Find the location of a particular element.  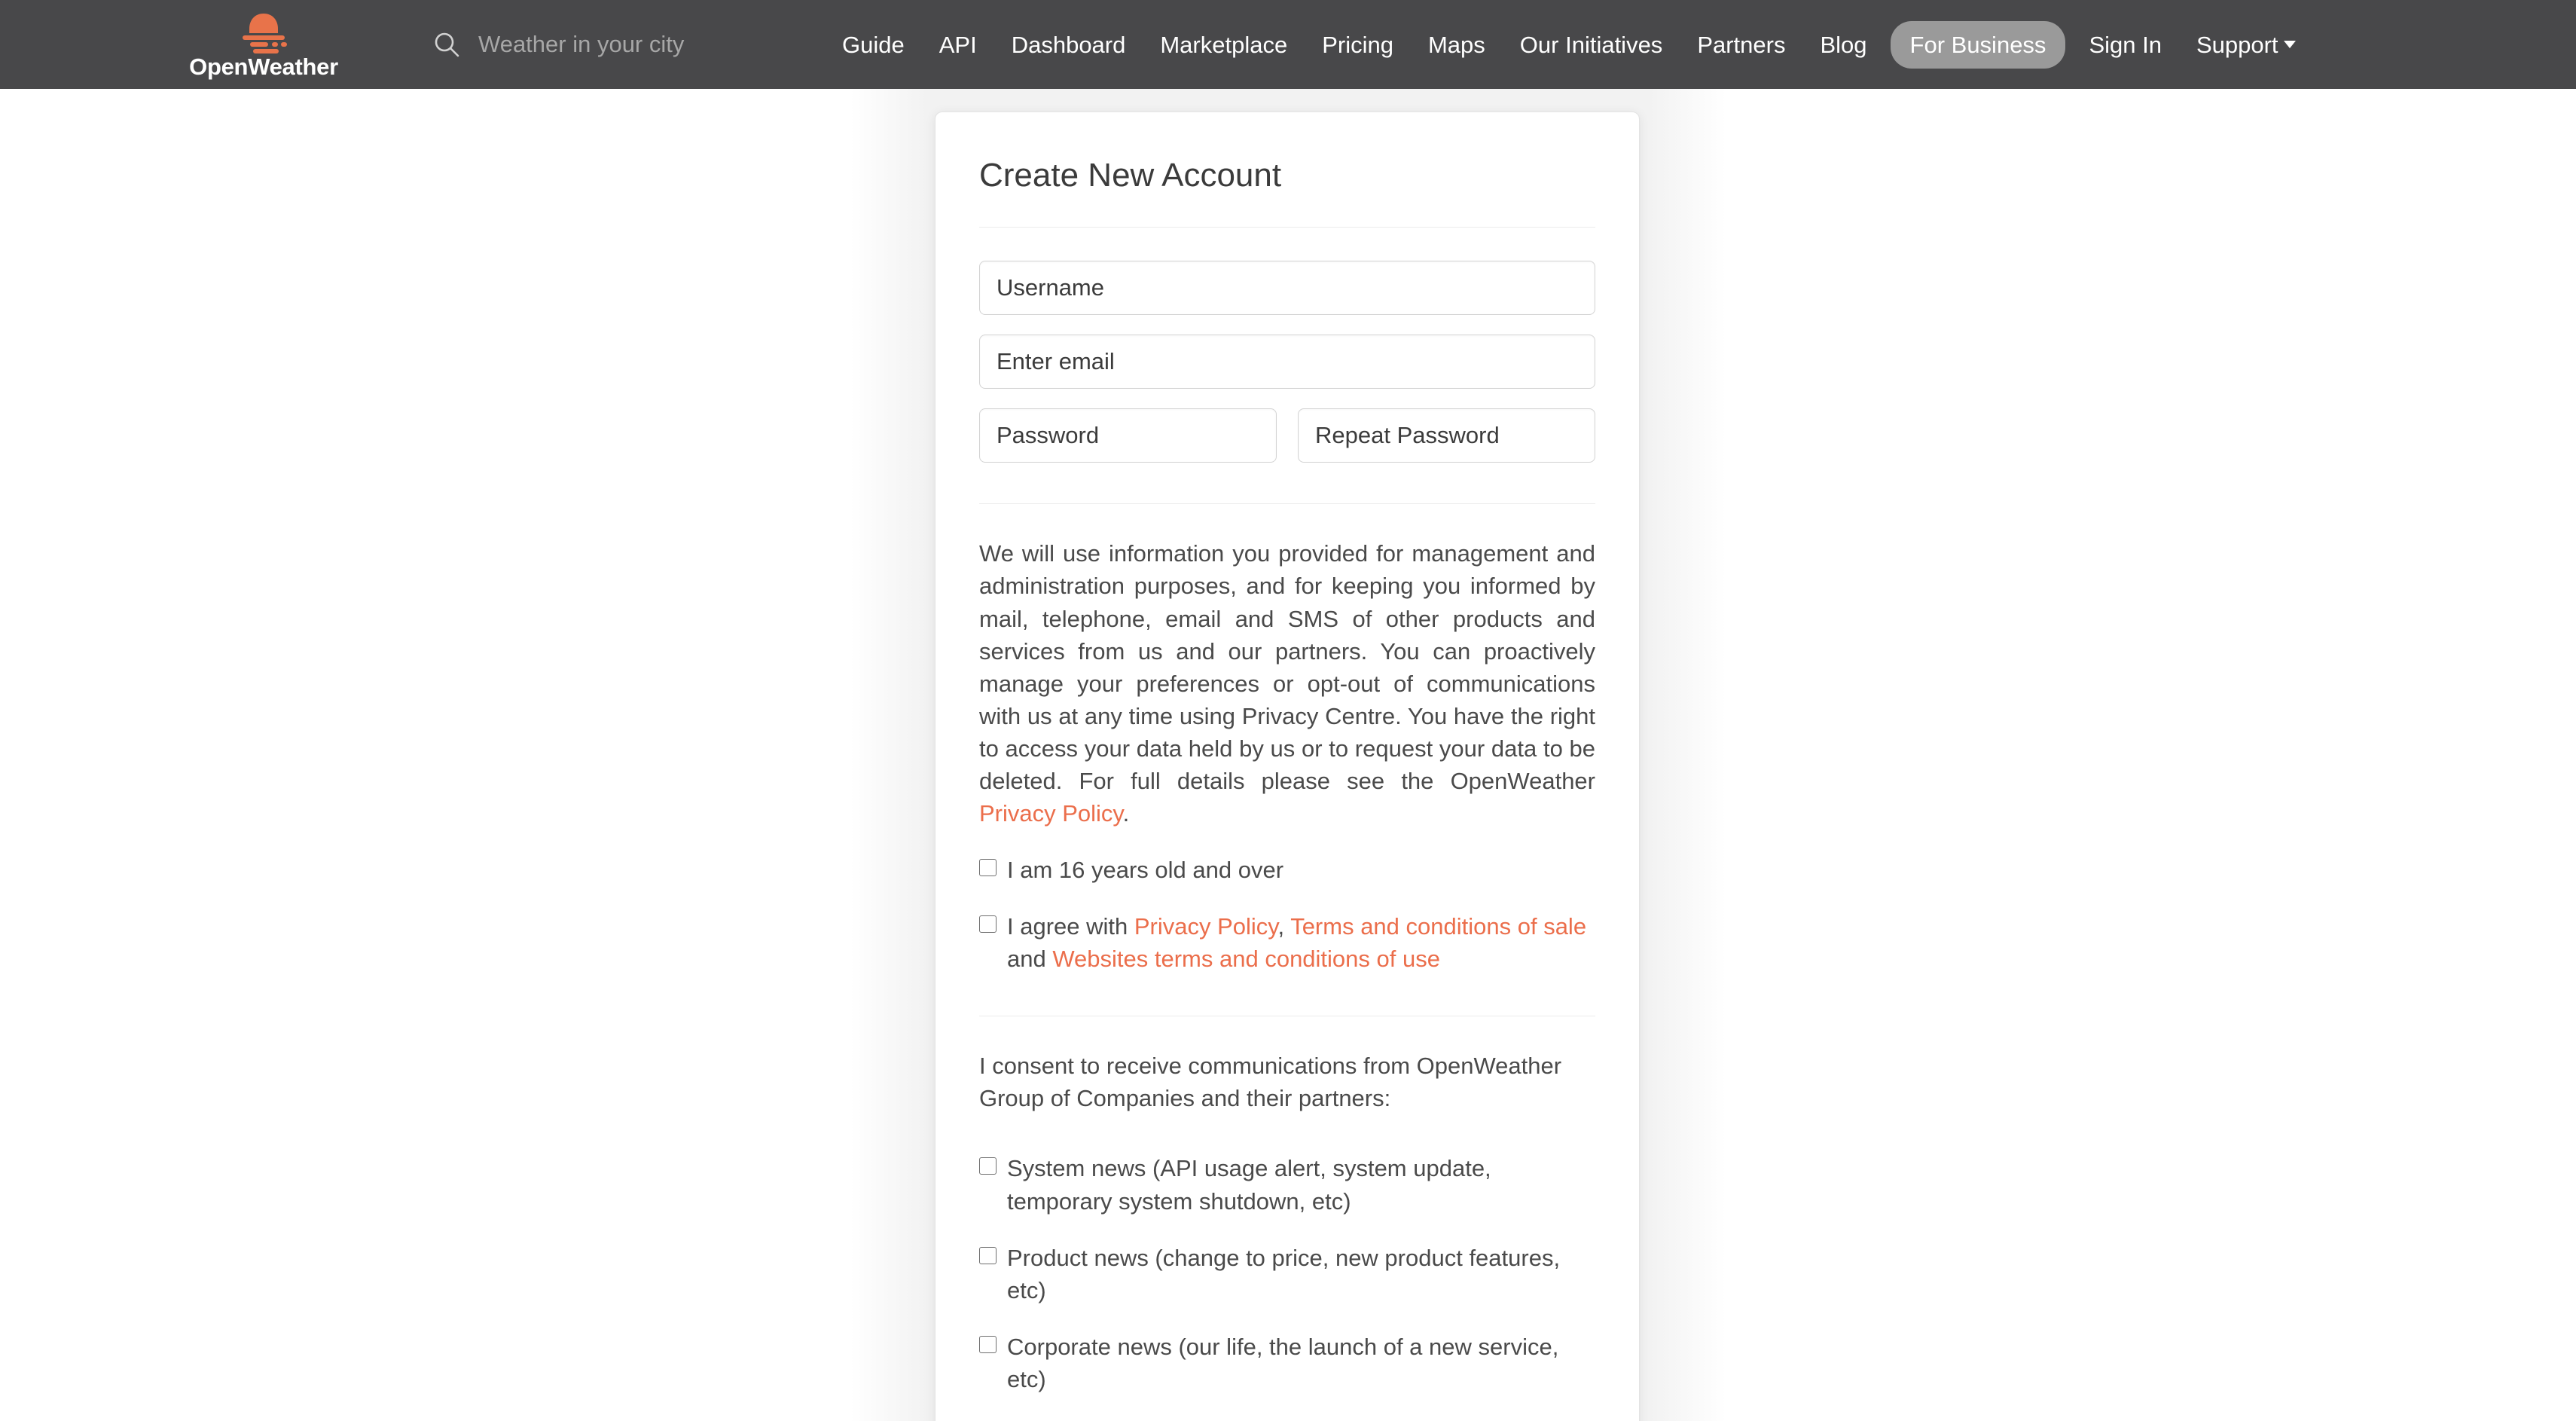

password-row is located at coordinates (1287, 435).